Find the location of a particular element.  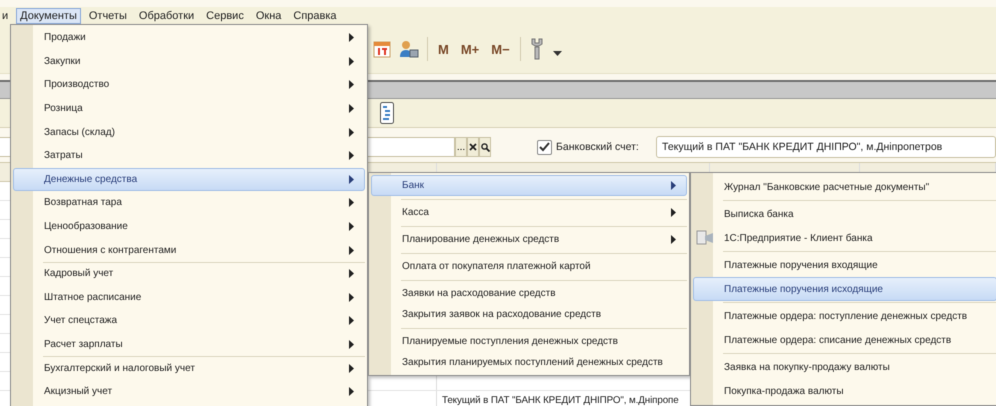

user-lock-icon is located at coordinates (409, 49).